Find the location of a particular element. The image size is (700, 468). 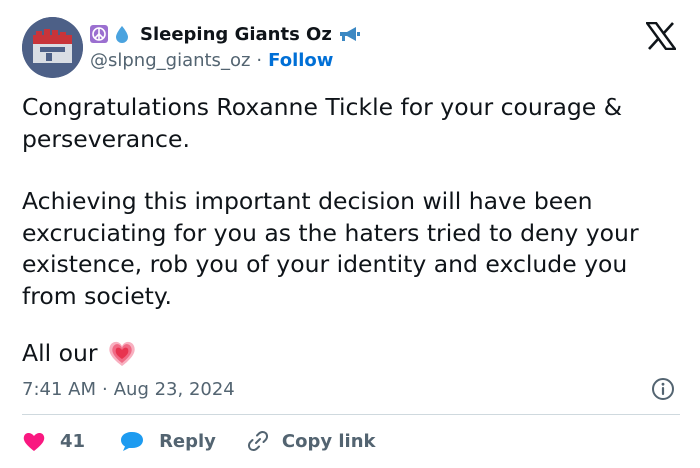

author-handle: @slpng_giants_oz is located at coordinates (170, 60).